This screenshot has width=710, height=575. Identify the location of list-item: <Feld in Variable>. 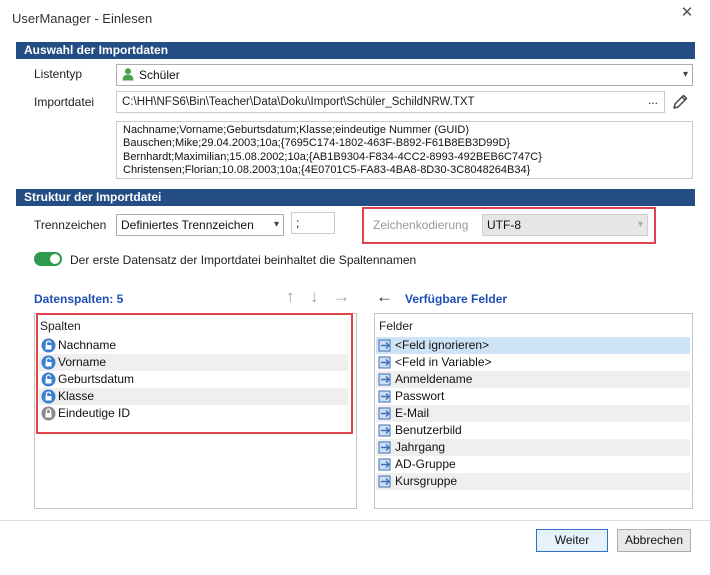
(533, 362).